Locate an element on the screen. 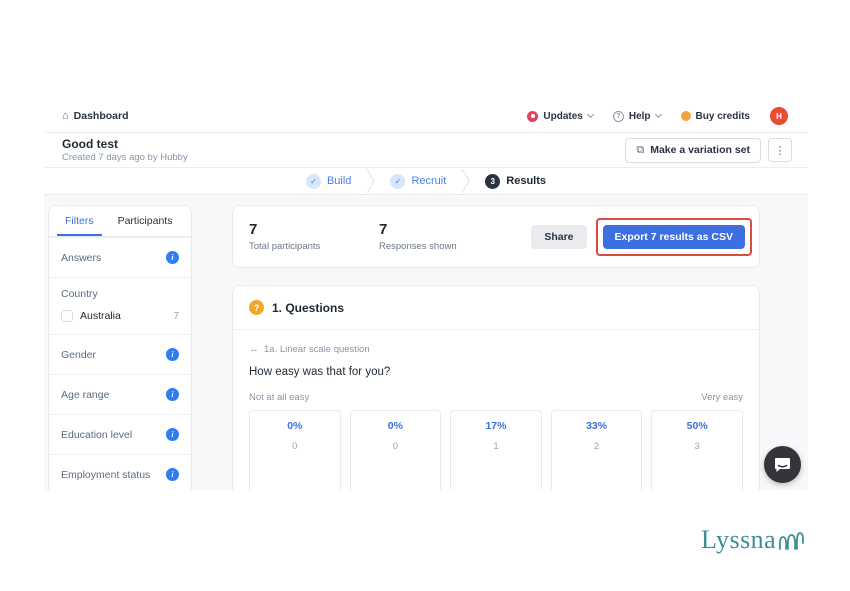 The height and width of the screenshot is (591, 850). make-variation-button: ⧉ Make a variation set is located at coordinates (693, 150).